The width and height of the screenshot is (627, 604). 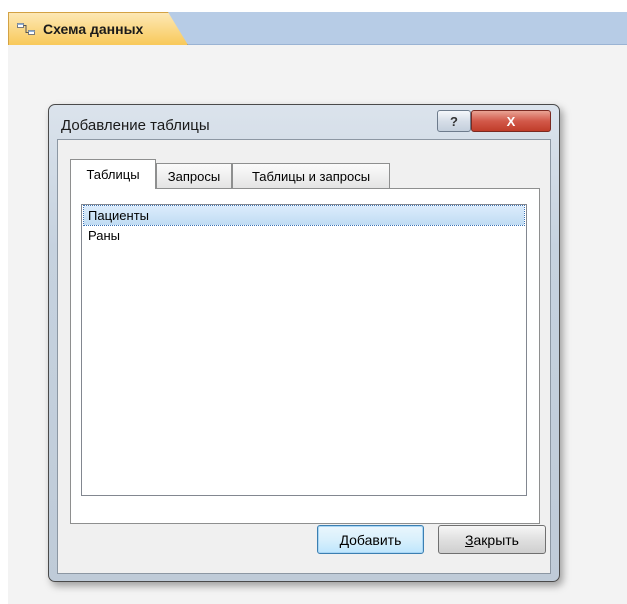 What do you see at coordinates (135, 125) in the screenshot?
I see `dialog-title: Добавление таблицы` at bounding box center [135, 125].